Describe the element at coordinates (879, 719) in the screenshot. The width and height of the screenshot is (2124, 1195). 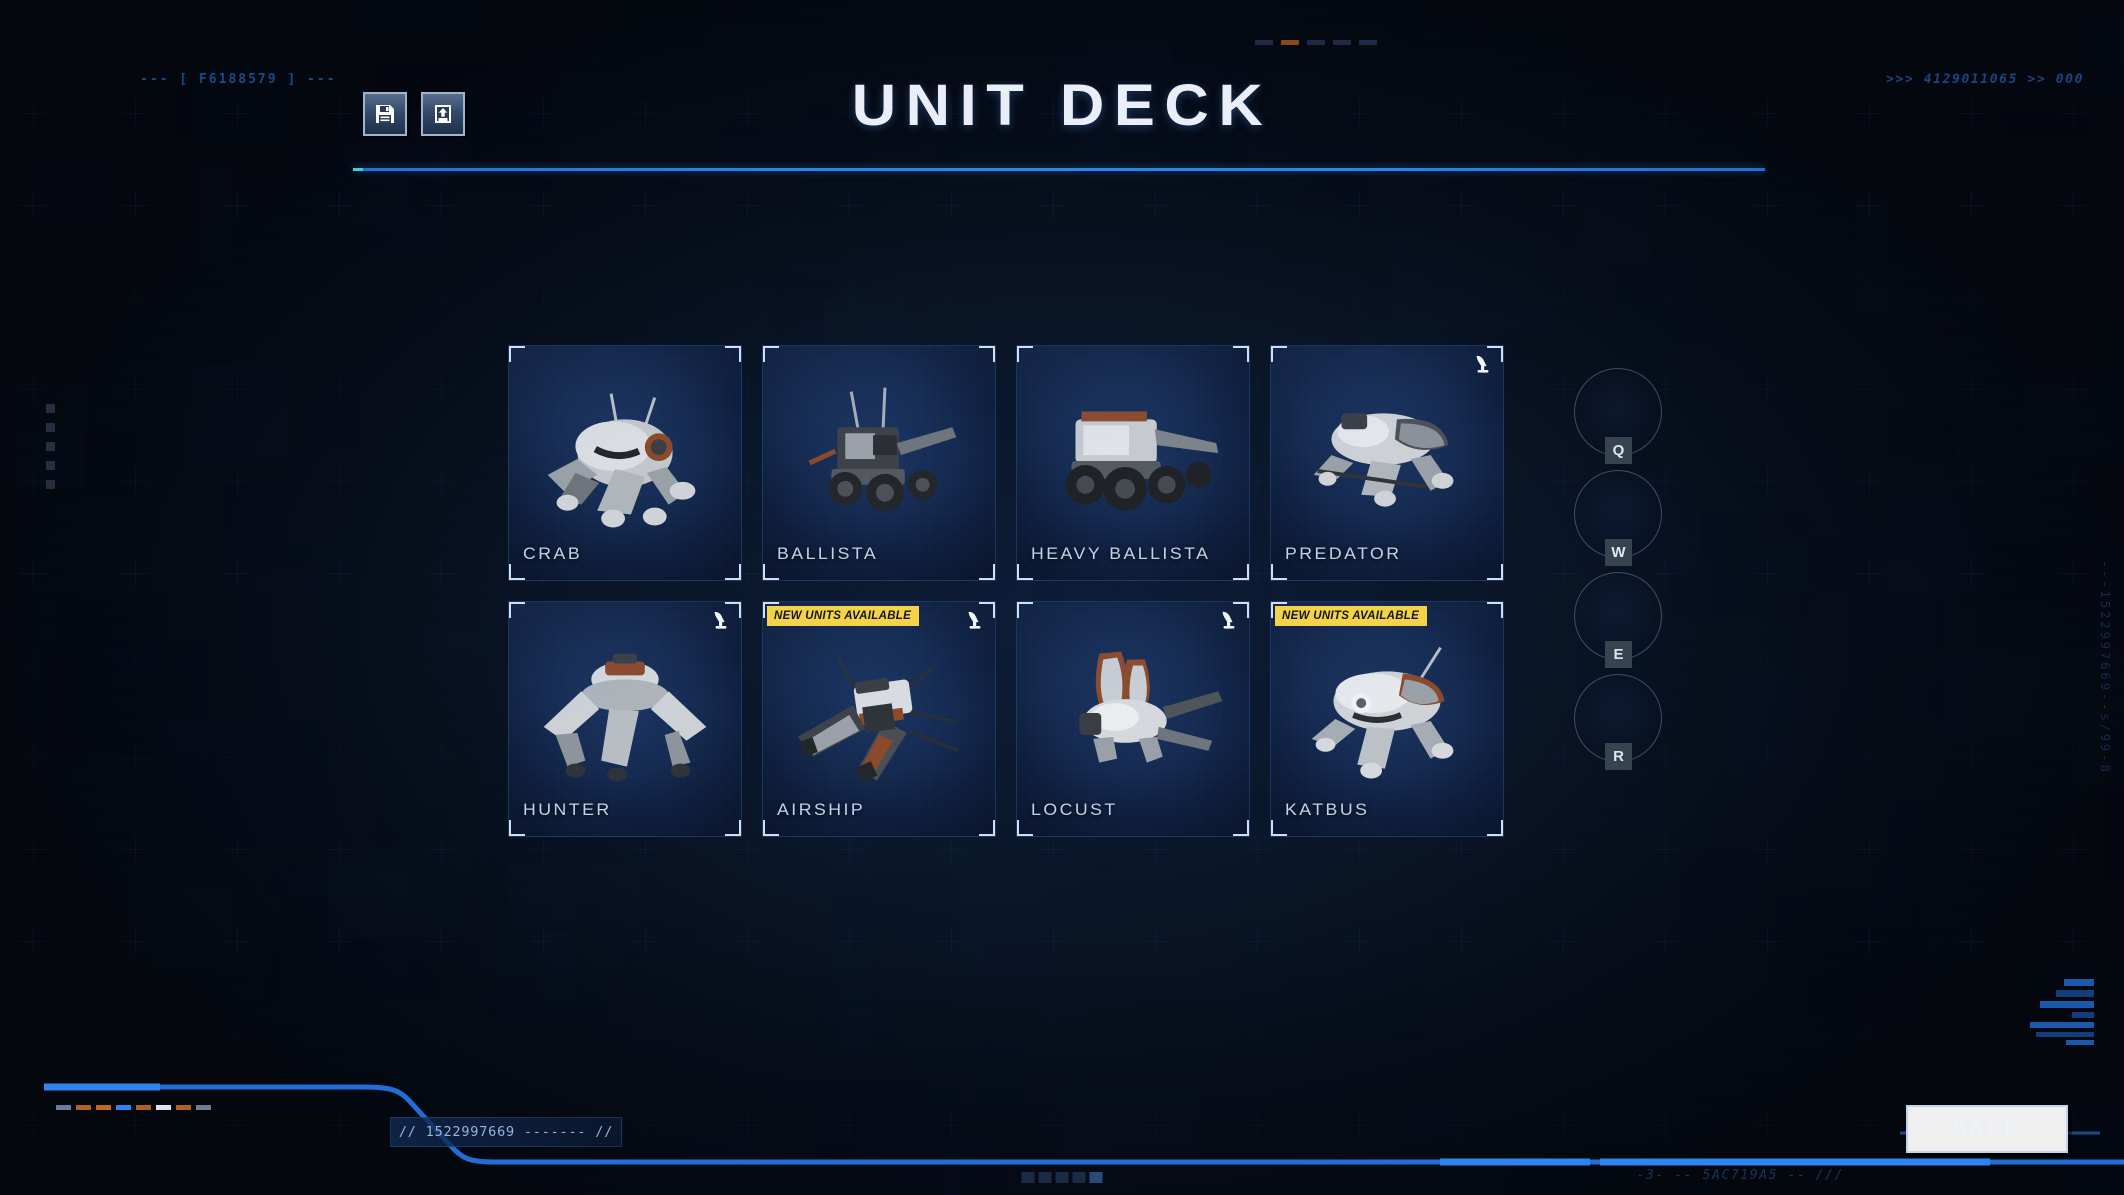
I see `unit-card-airship: NEW UNITS AVAILABLE AIRSHIP` at that location.